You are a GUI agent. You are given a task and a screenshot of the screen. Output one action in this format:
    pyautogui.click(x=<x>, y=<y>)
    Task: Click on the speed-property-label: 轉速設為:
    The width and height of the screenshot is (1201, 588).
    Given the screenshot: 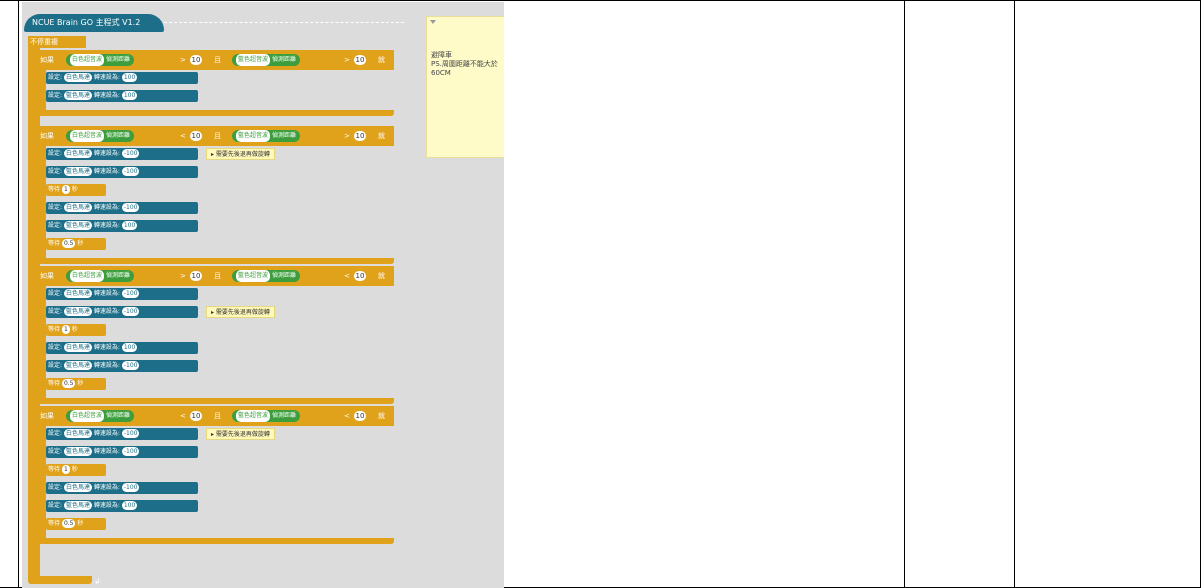 What is the action you would take?
    pyautogui.click(x=106, y=433)
    